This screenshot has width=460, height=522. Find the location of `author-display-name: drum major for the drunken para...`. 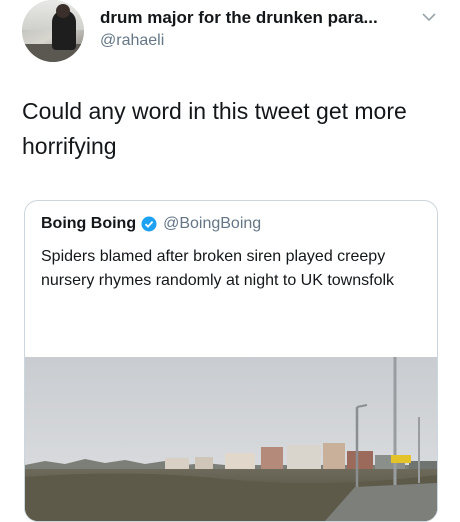

author-display-name: drum major for the drunken para... is located at coordinates (239, 18).